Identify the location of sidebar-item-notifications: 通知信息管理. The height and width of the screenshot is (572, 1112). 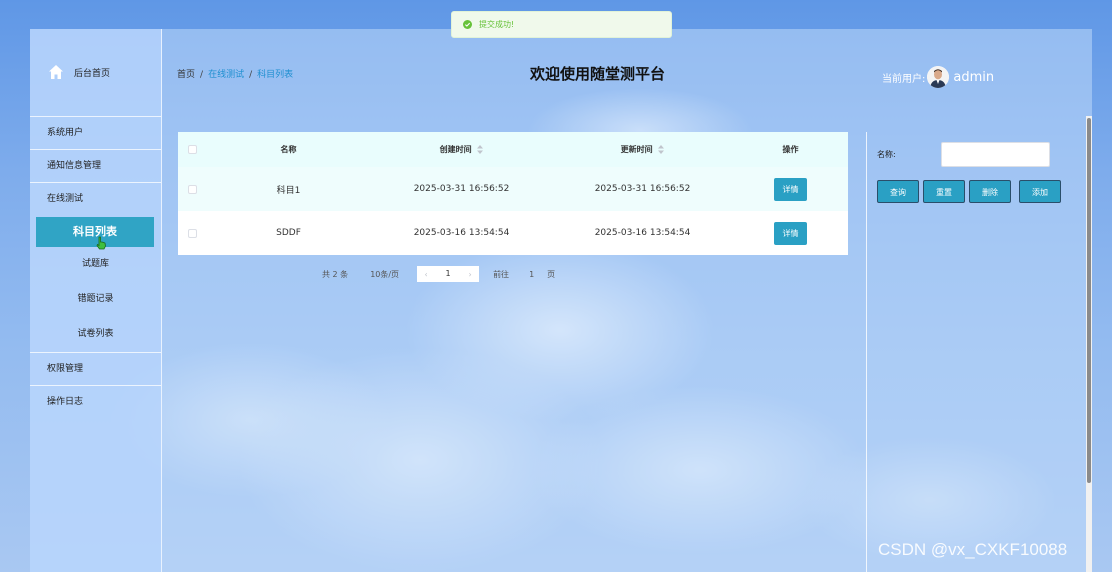
(95, 165).